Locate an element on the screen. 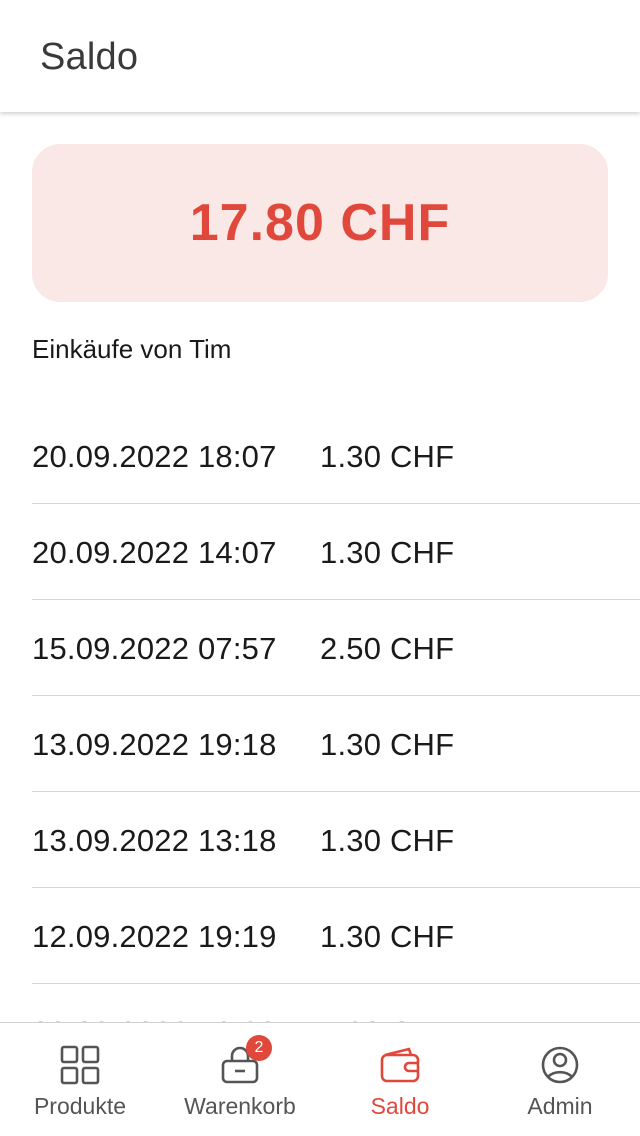  tab-warenkorb: 2 Warenkorb is located at coordinates (240, 1079).